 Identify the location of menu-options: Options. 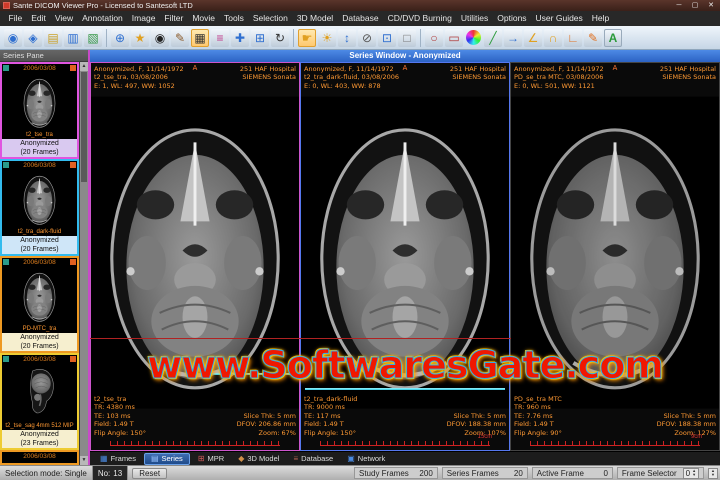
(512, 18).